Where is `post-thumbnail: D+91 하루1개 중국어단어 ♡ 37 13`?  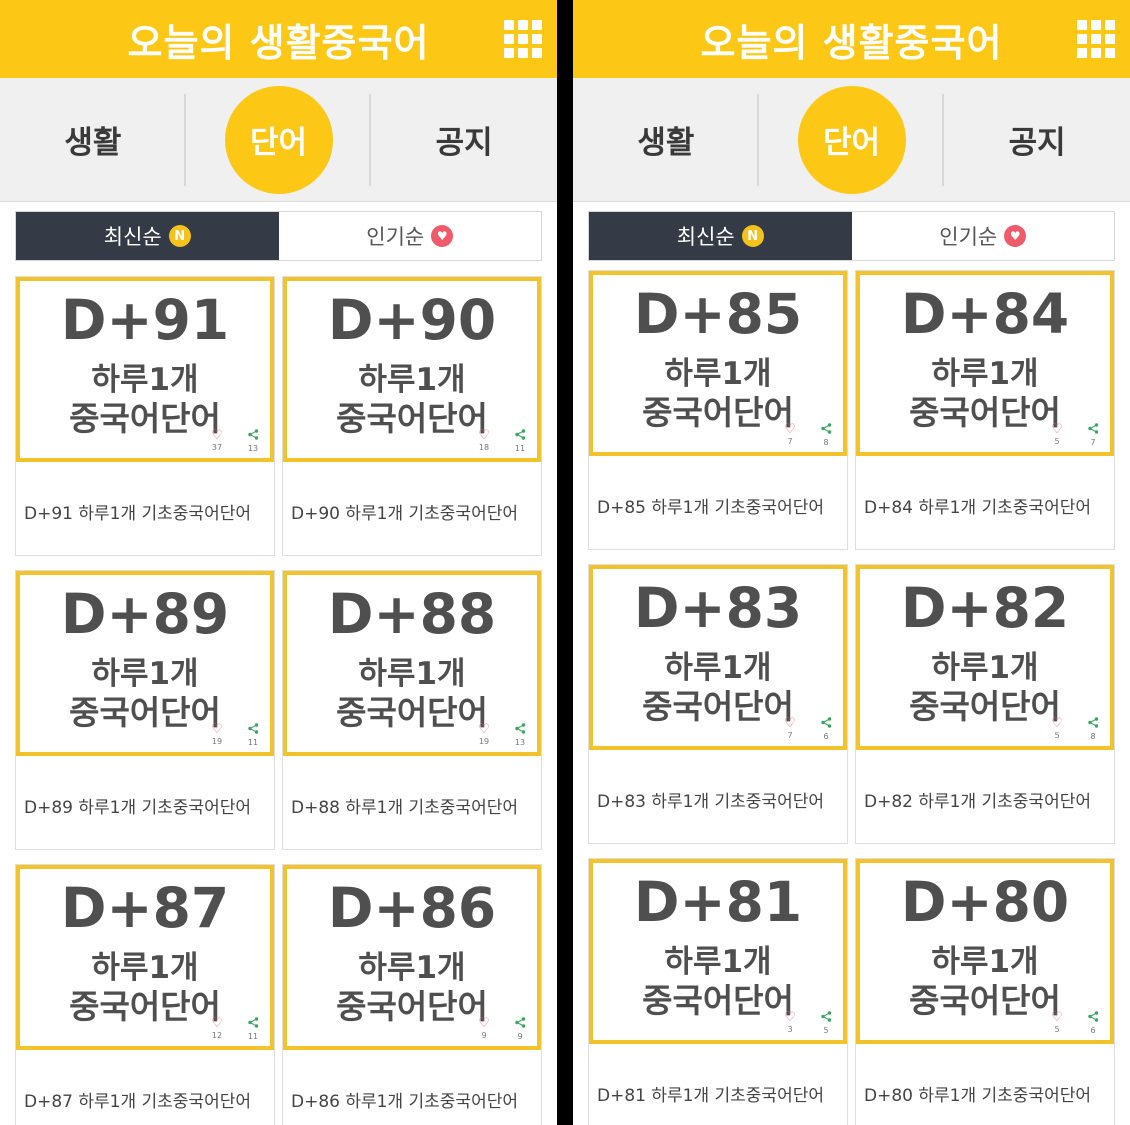
post-thumbnail: D+91 하루1개 중국어단어 ♡ 37 13 is located at coordinates (145, 369).